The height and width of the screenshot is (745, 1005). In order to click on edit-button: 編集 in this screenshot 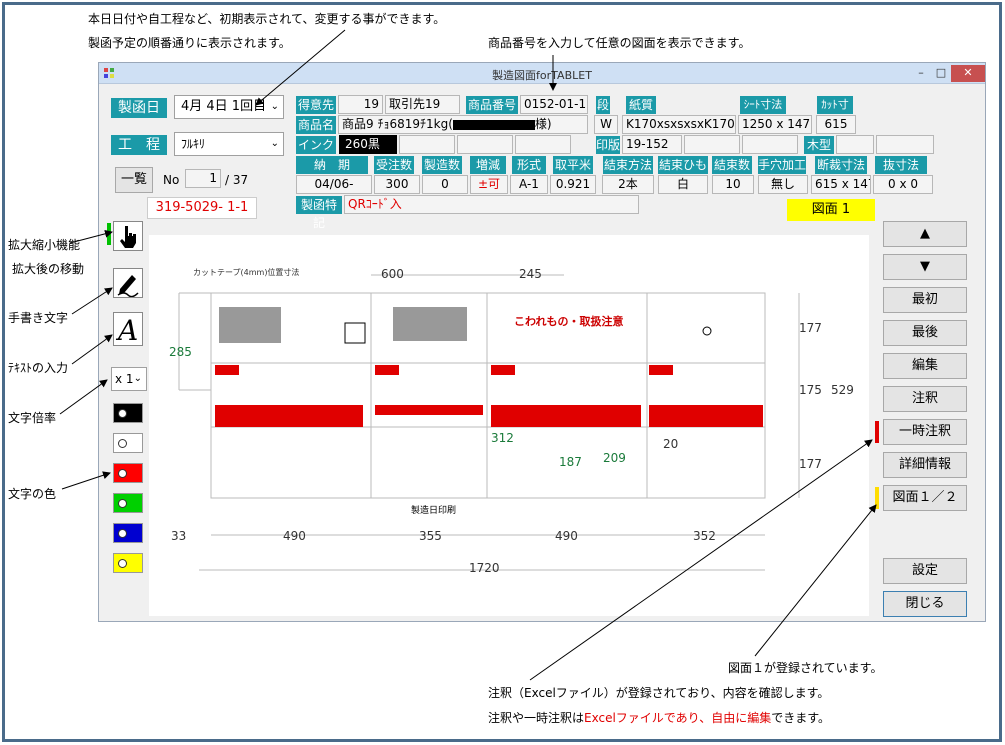, I will do `click(925, 366)`.